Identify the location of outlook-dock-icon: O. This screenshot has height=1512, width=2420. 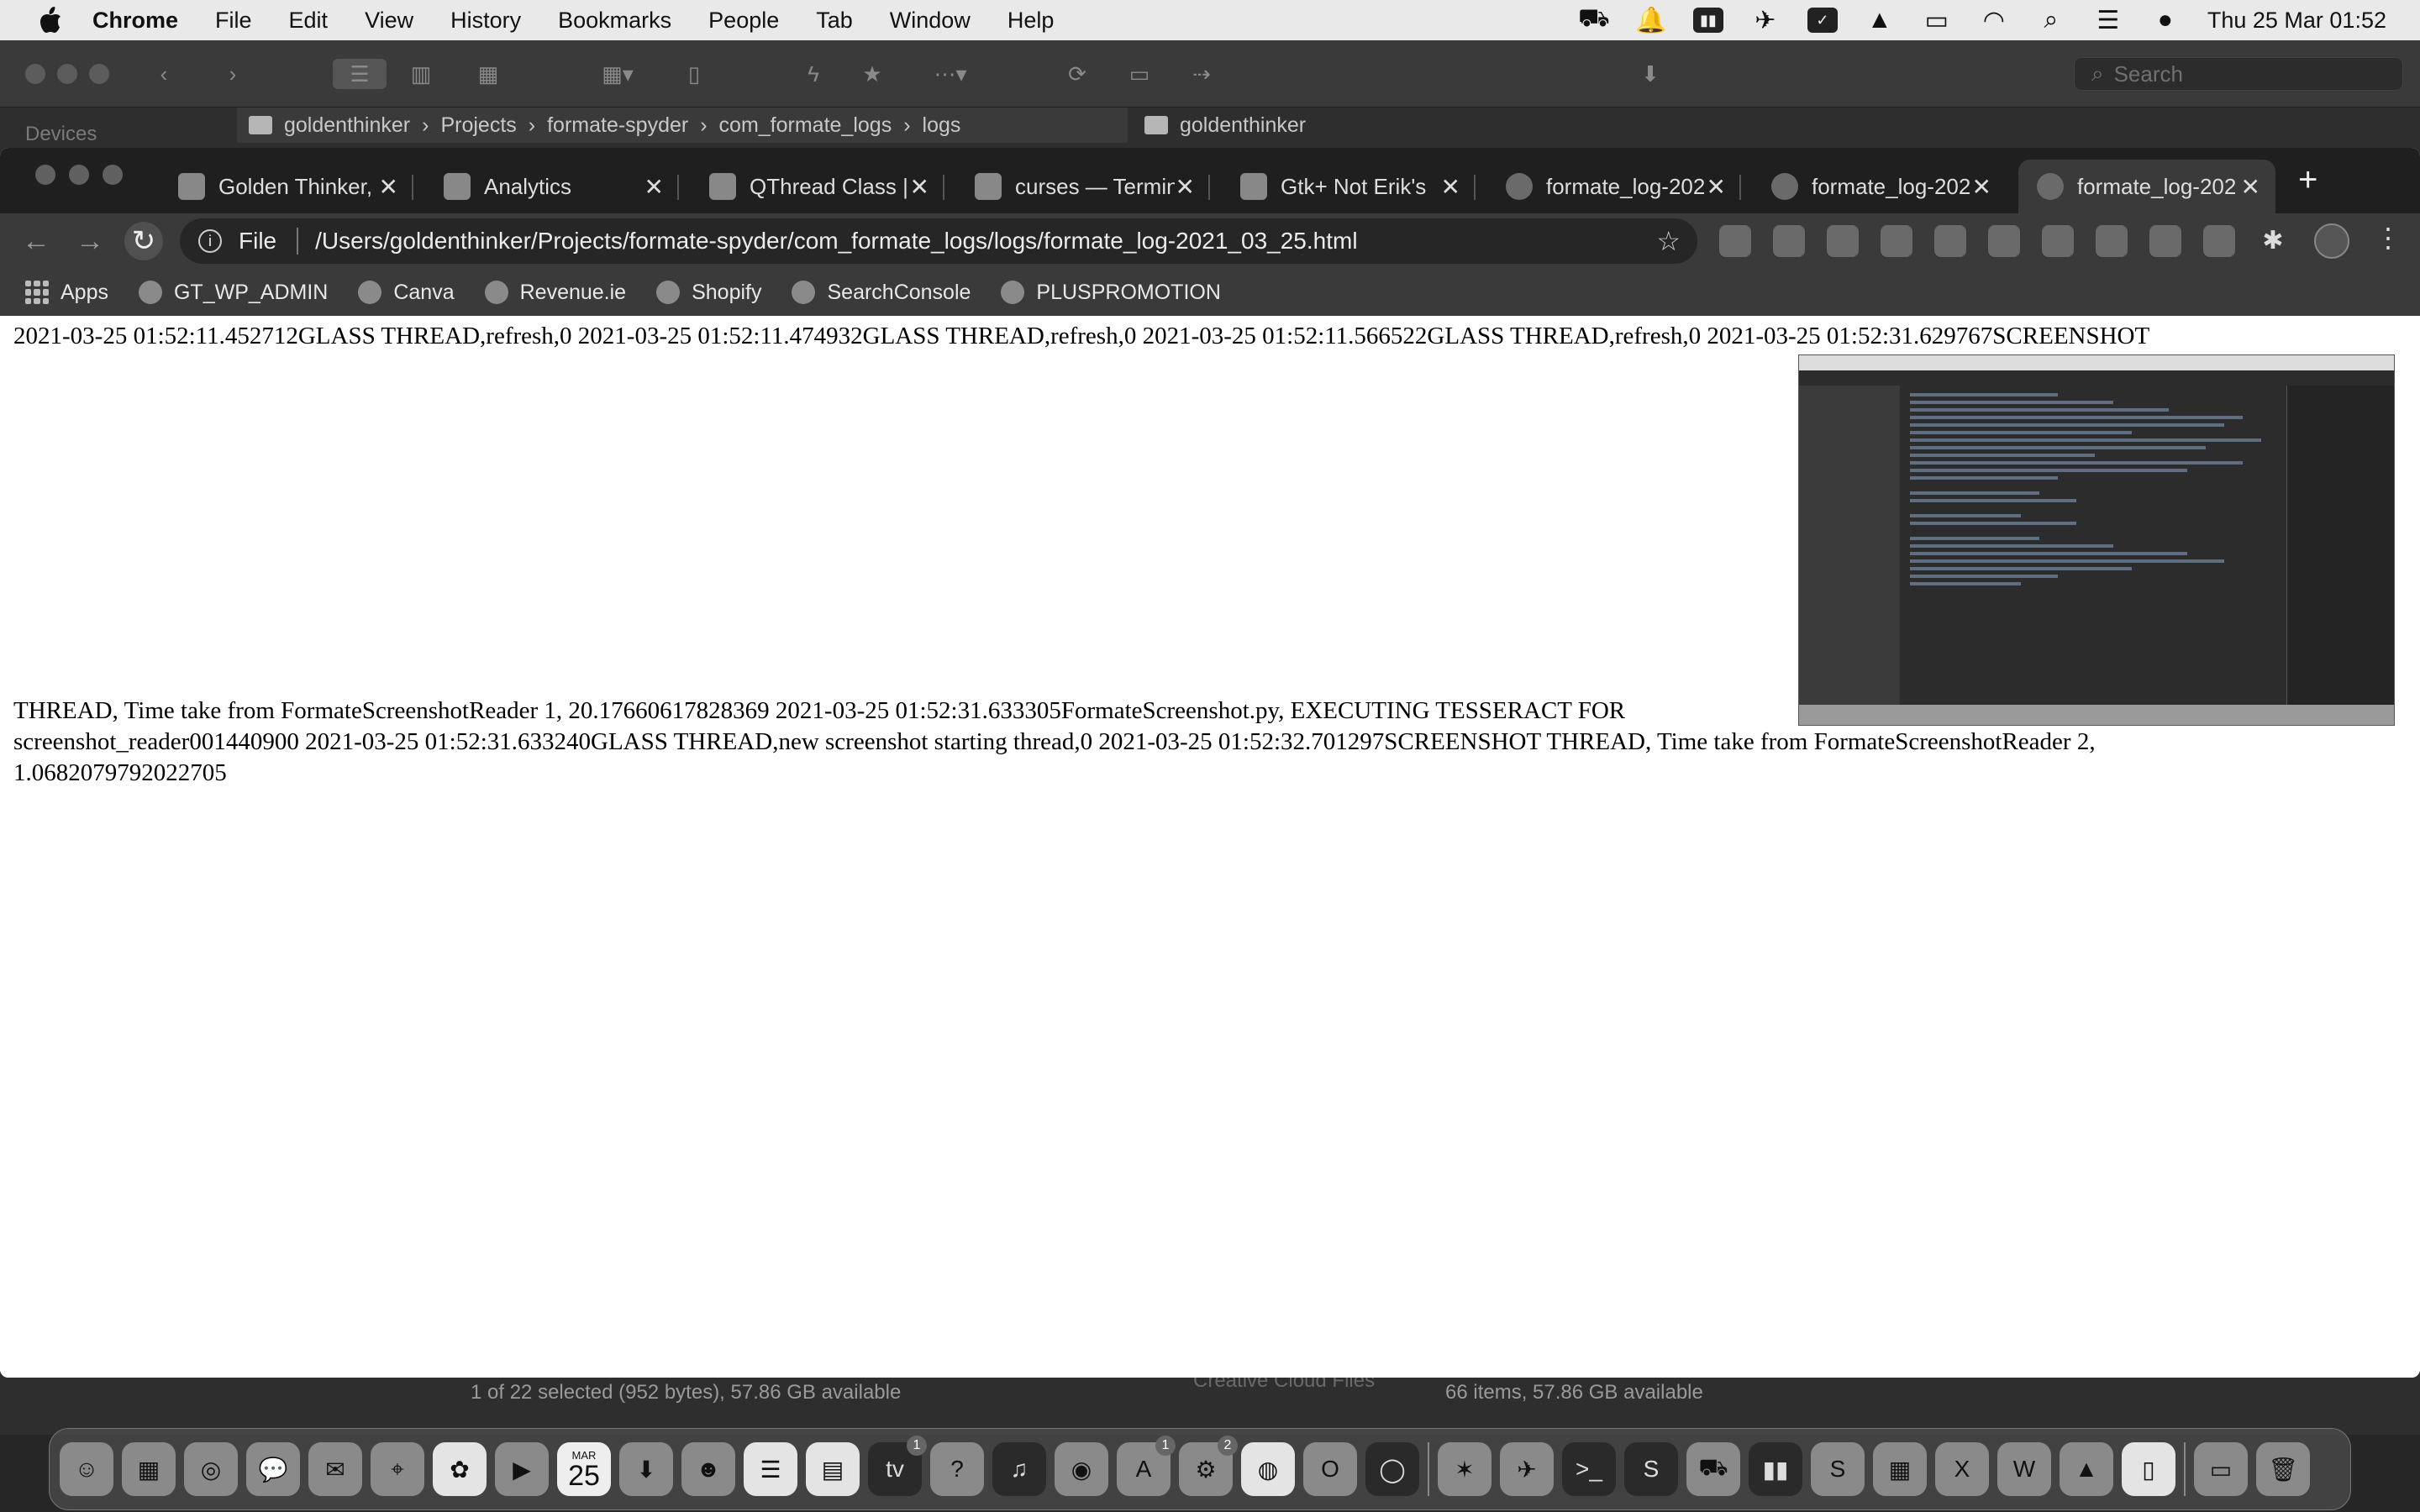
(1330, 1469).